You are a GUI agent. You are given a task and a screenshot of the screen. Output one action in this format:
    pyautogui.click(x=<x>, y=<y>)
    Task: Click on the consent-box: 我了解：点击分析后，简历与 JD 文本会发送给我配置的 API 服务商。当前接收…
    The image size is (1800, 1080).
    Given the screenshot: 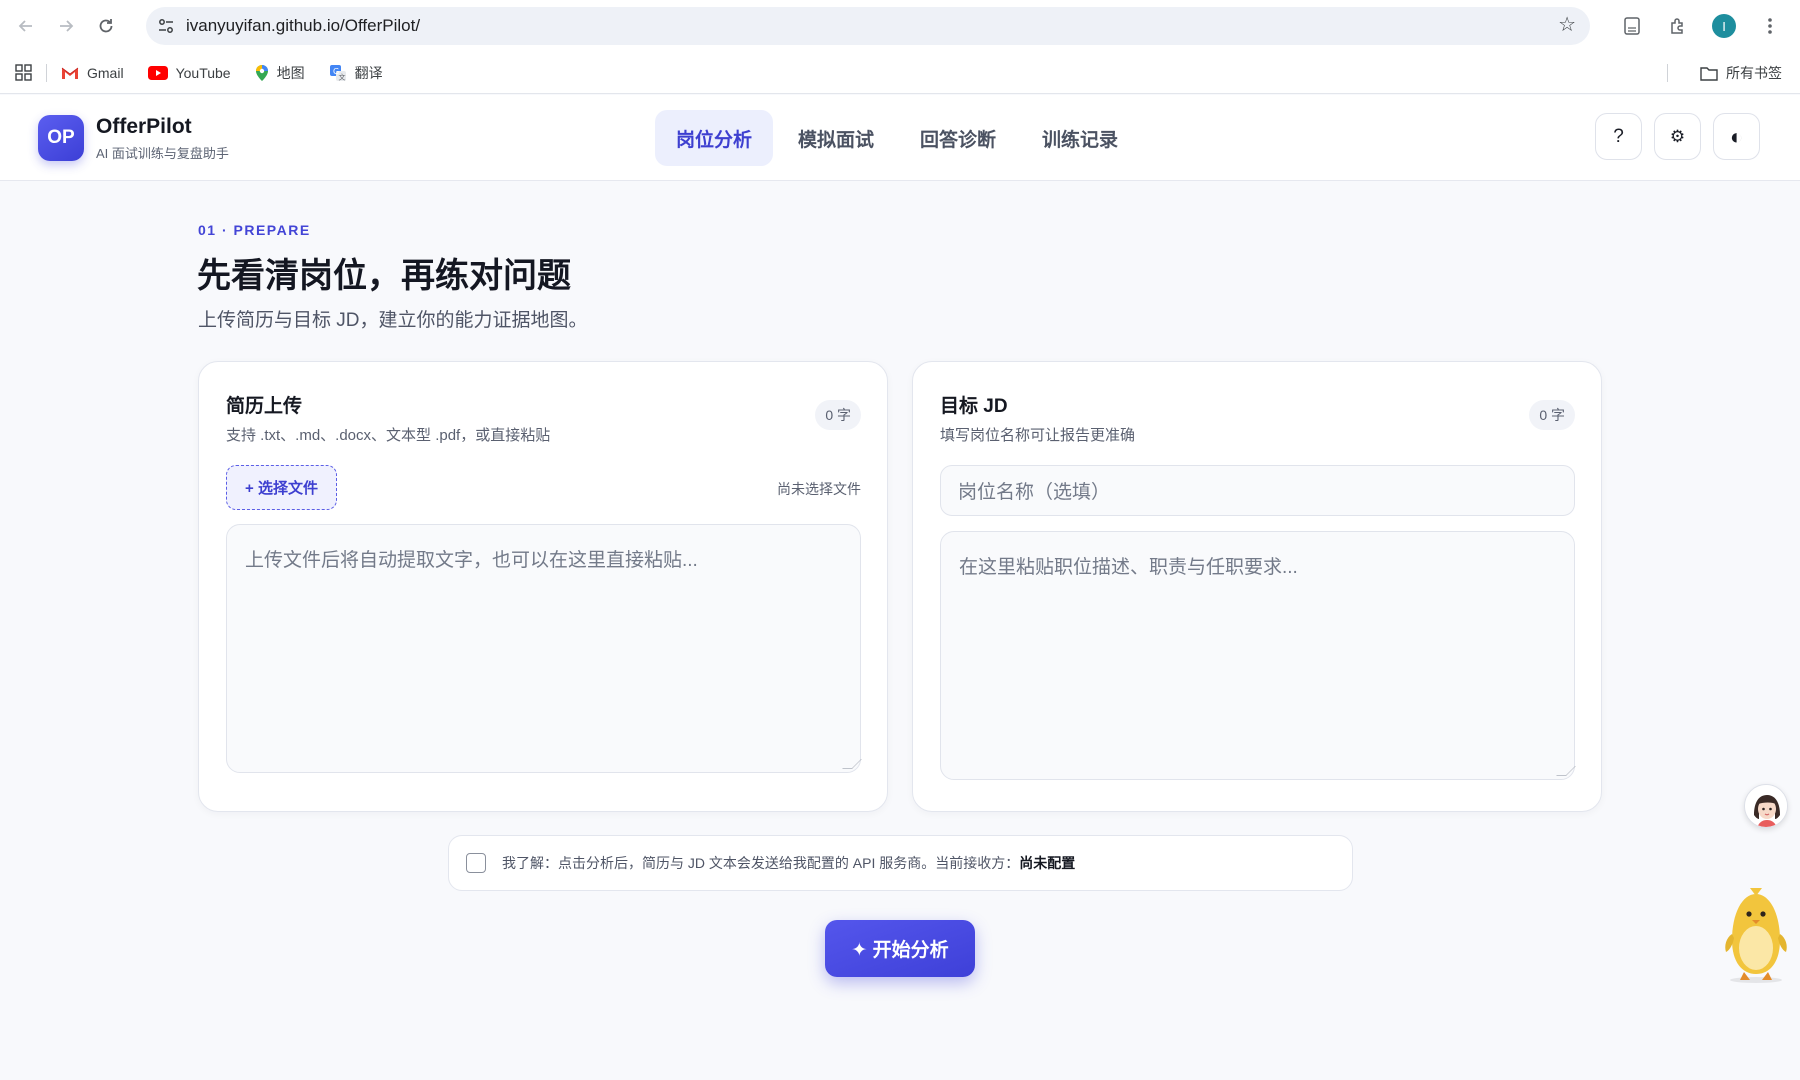 What is the action you would take?
    pyautogui.click(x=900, y=863)
    